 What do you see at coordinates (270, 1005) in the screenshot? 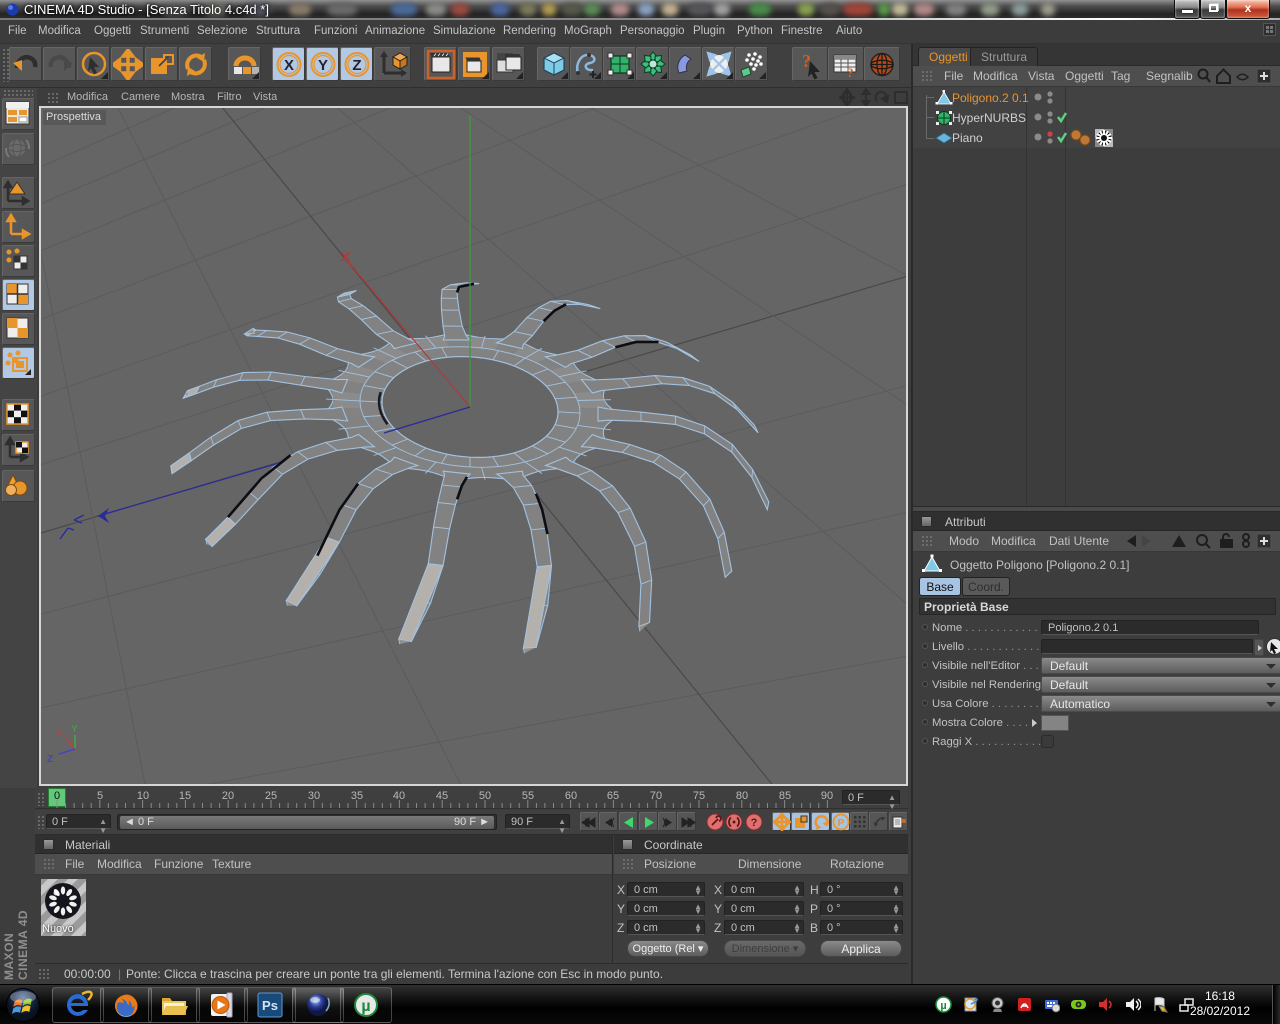
I see `svg-text: Ps` at bounding box center [270, 1005].